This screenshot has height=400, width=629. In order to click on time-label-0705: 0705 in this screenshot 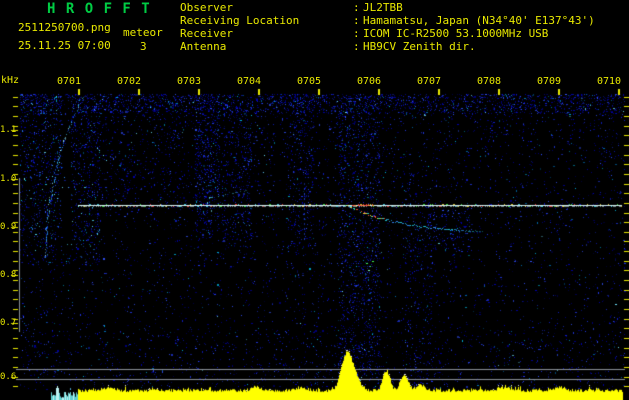, I will do `click(309, 81)`.